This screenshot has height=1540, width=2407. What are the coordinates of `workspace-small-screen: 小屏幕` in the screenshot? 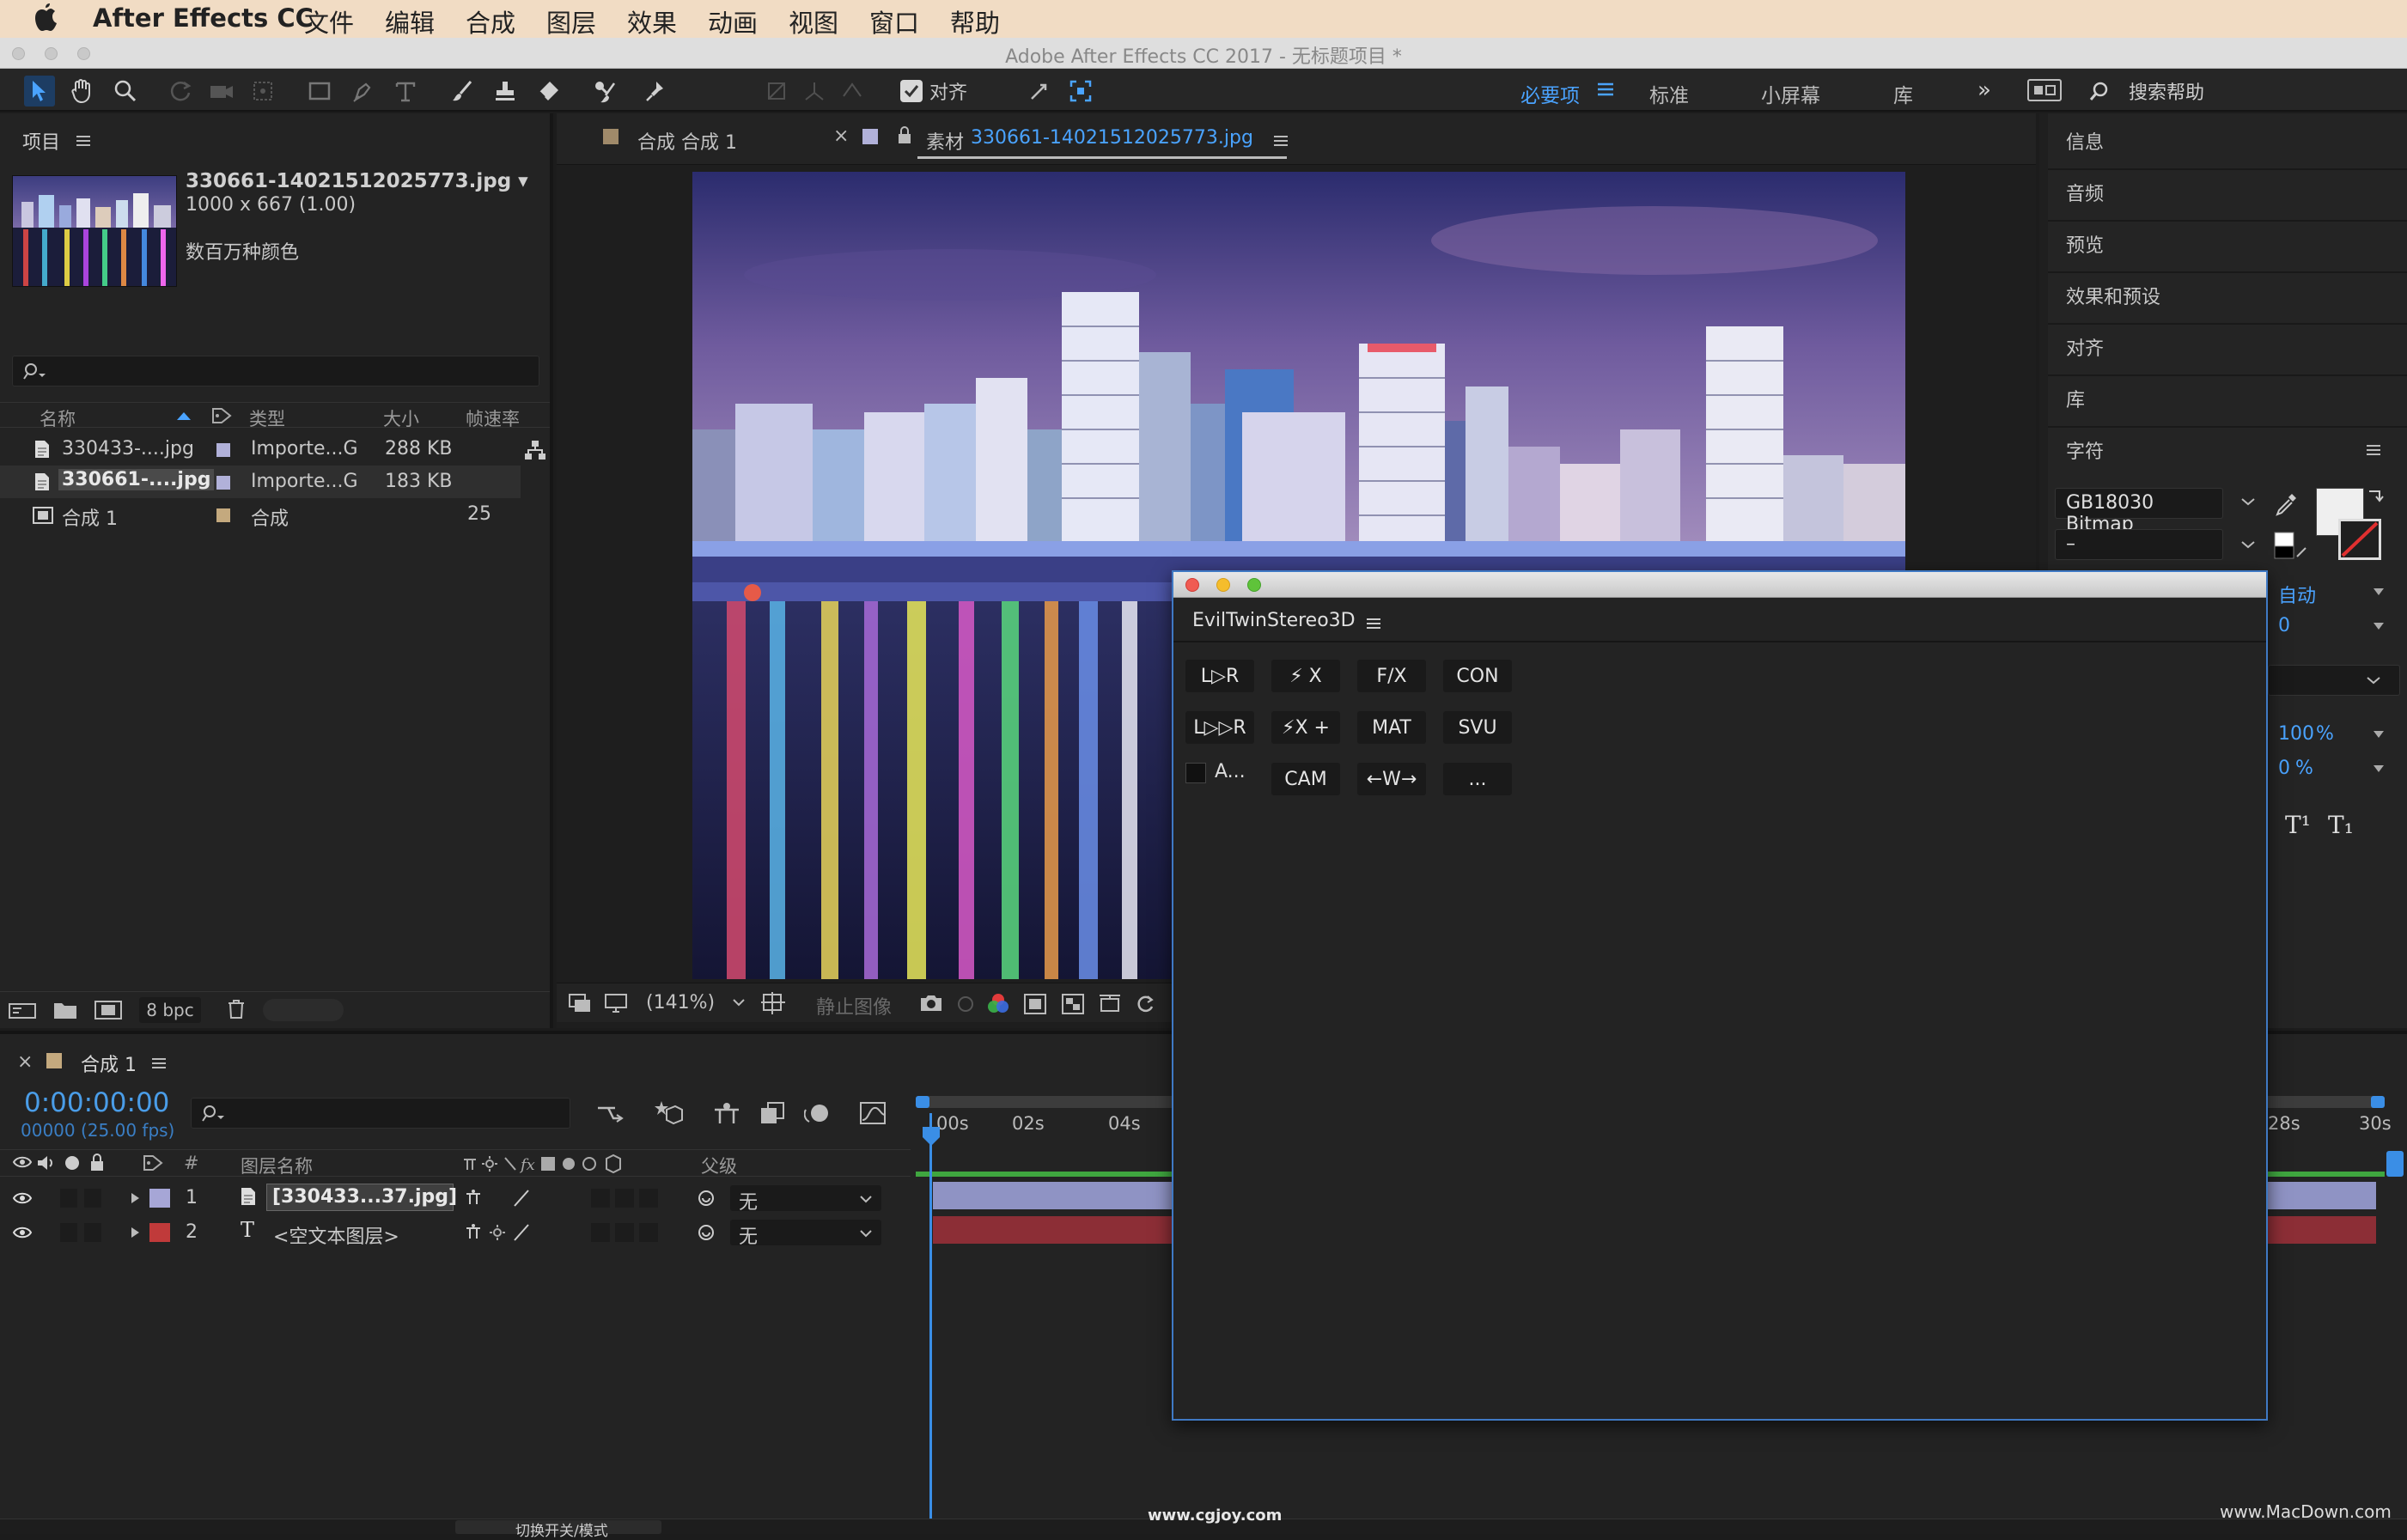 It's located at (1790, 94).